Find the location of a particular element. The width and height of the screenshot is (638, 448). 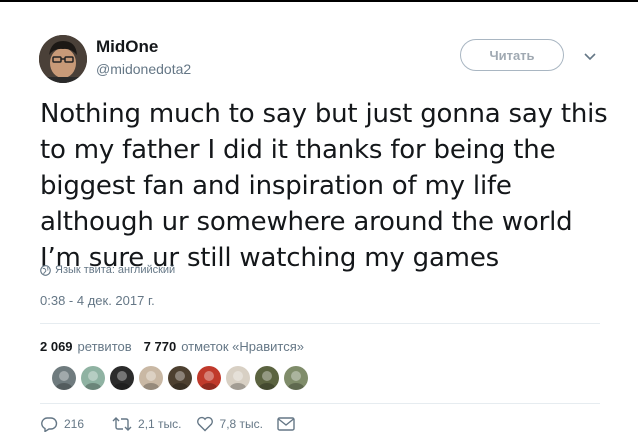

reply-icon is located at coordinates (49, 424).